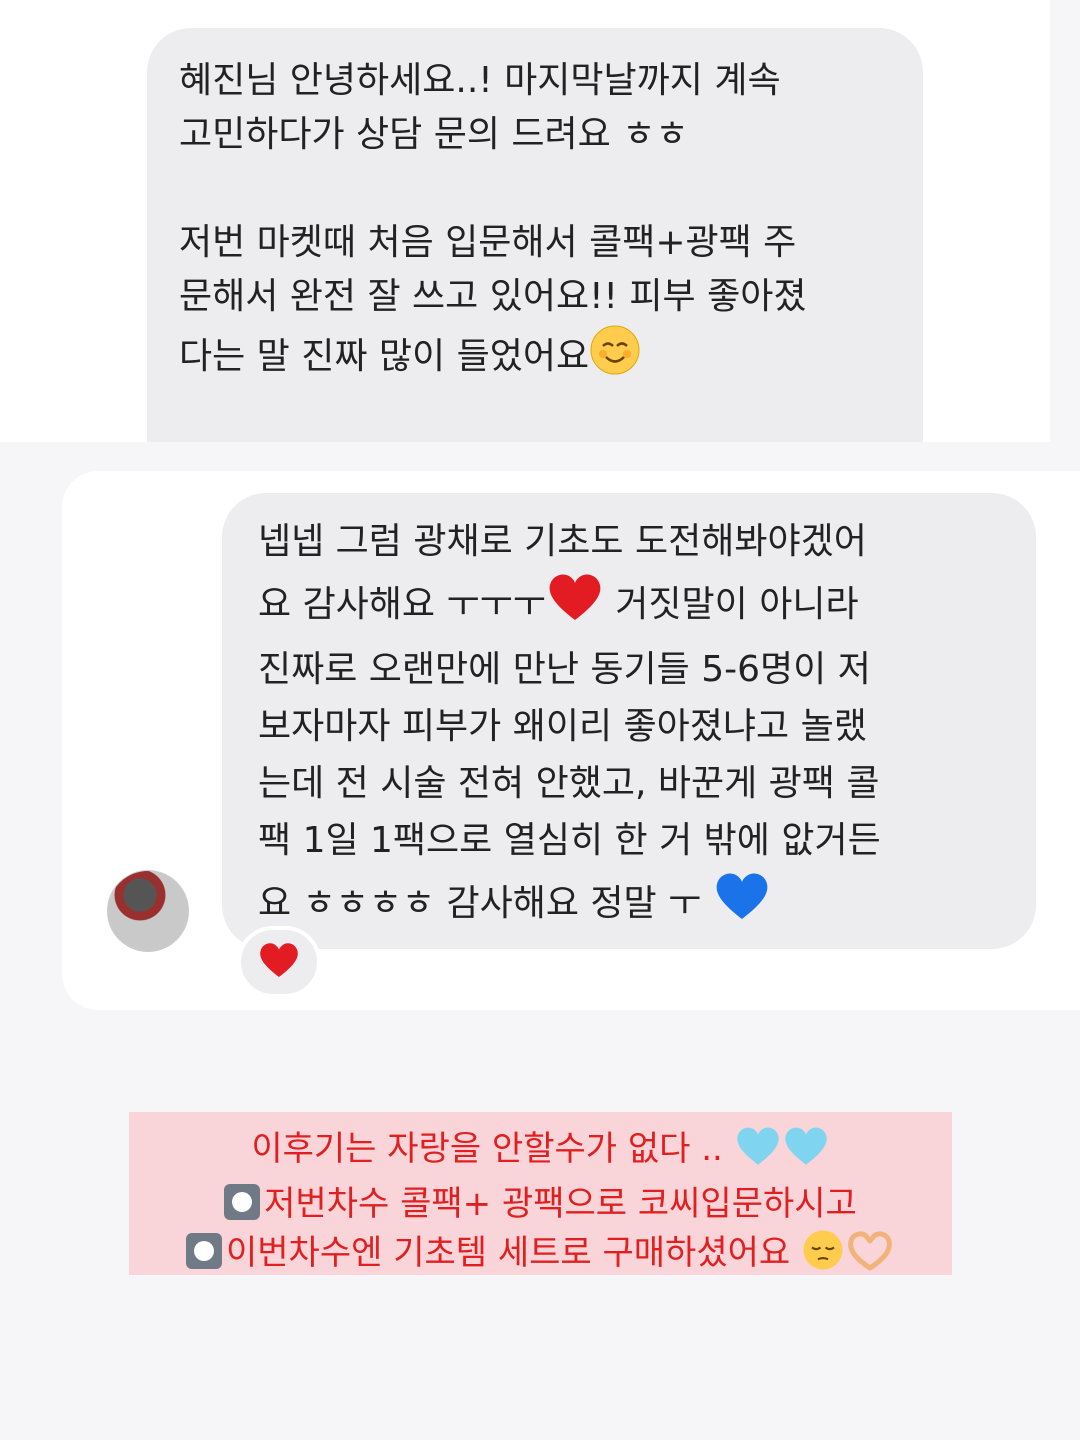 This screenshot has width=1080, height=1440. I want to click on caption-text: 이후기는 자랑을 안할수가 없다 .., so click(487, 1149).